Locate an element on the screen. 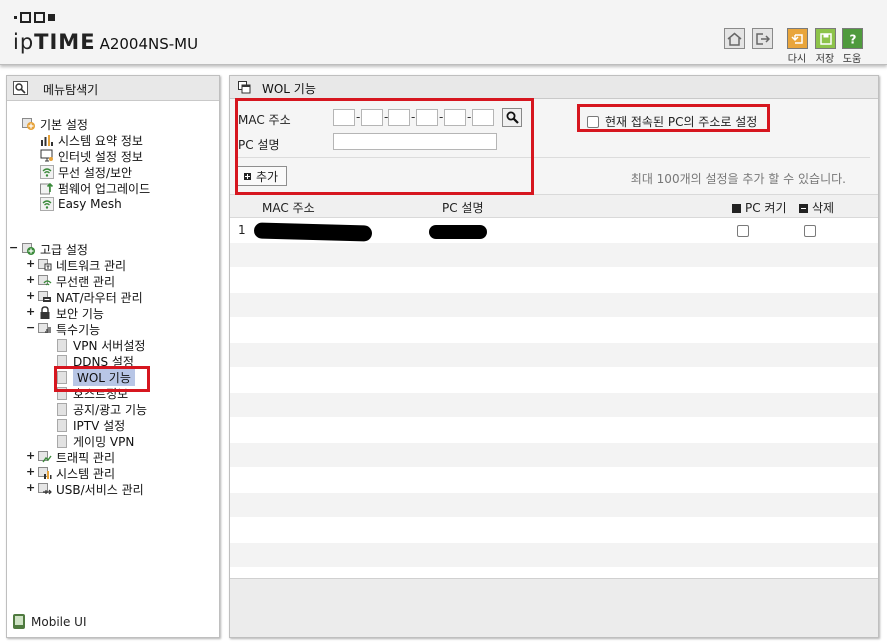 This screenshot has height=644, width=887. logout-icon is located at coordinates (763, 38).